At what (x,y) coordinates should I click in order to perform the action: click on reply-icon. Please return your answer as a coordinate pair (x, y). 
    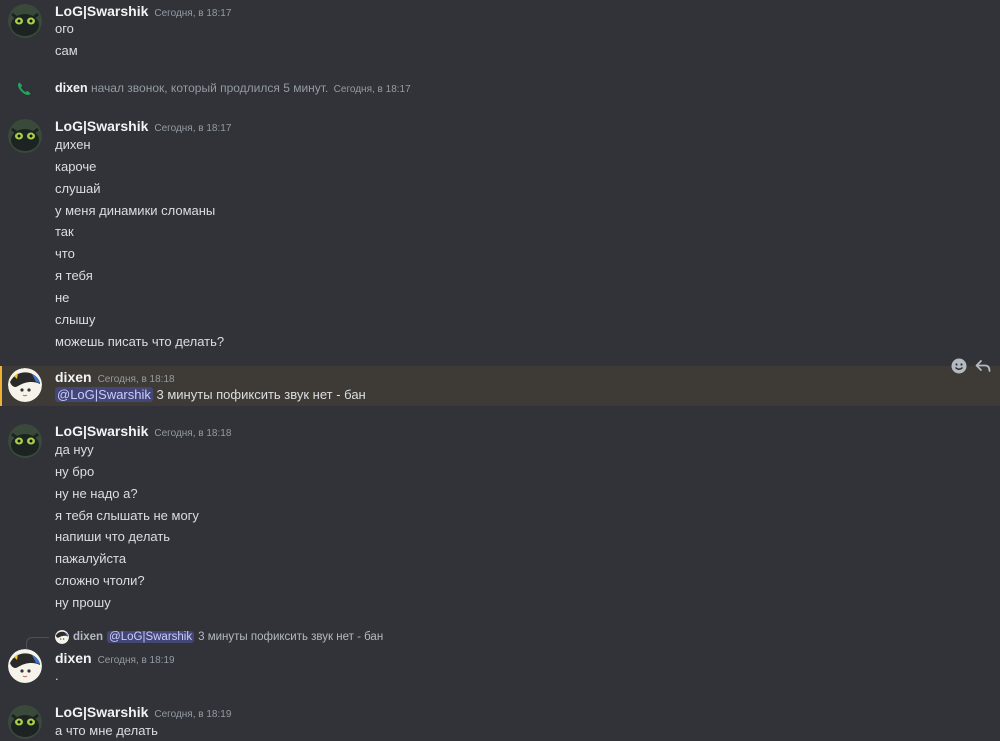
    Looking at the image, I should click on (983, 366).